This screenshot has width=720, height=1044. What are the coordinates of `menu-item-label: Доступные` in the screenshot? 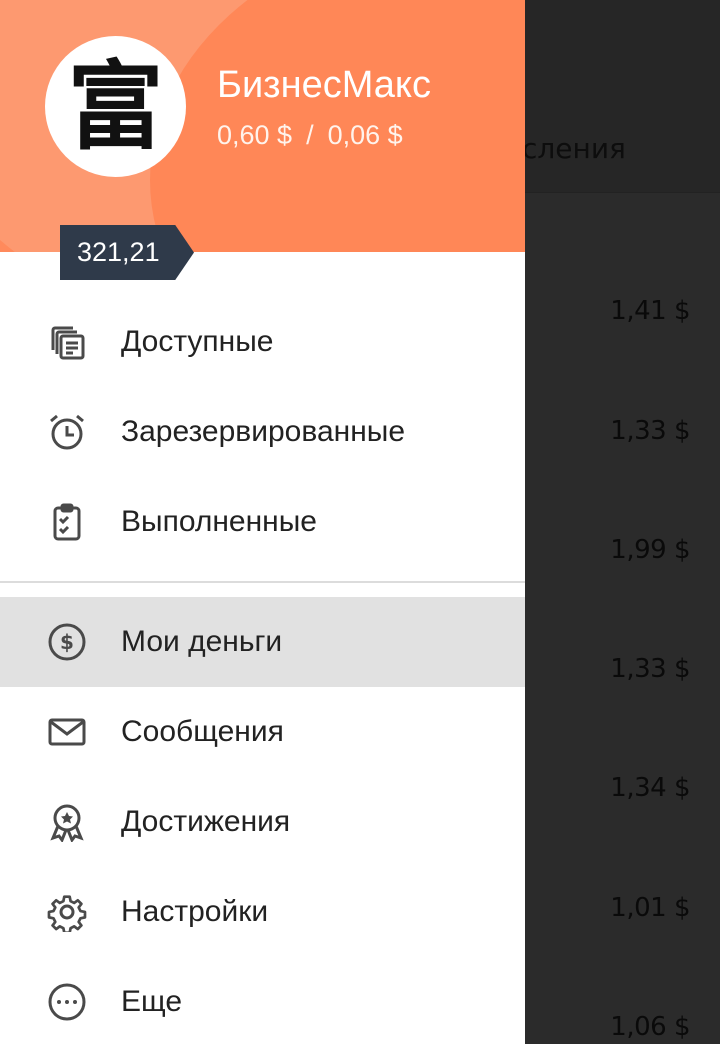 It's located at (197, 341).